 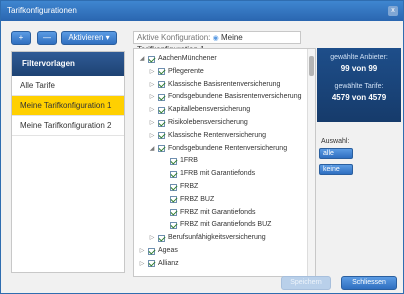 I want to click on template-item-meine-tarifkonfiguration-2: Meine Tarifkonfiguration 2, so click(x=68, y=126).